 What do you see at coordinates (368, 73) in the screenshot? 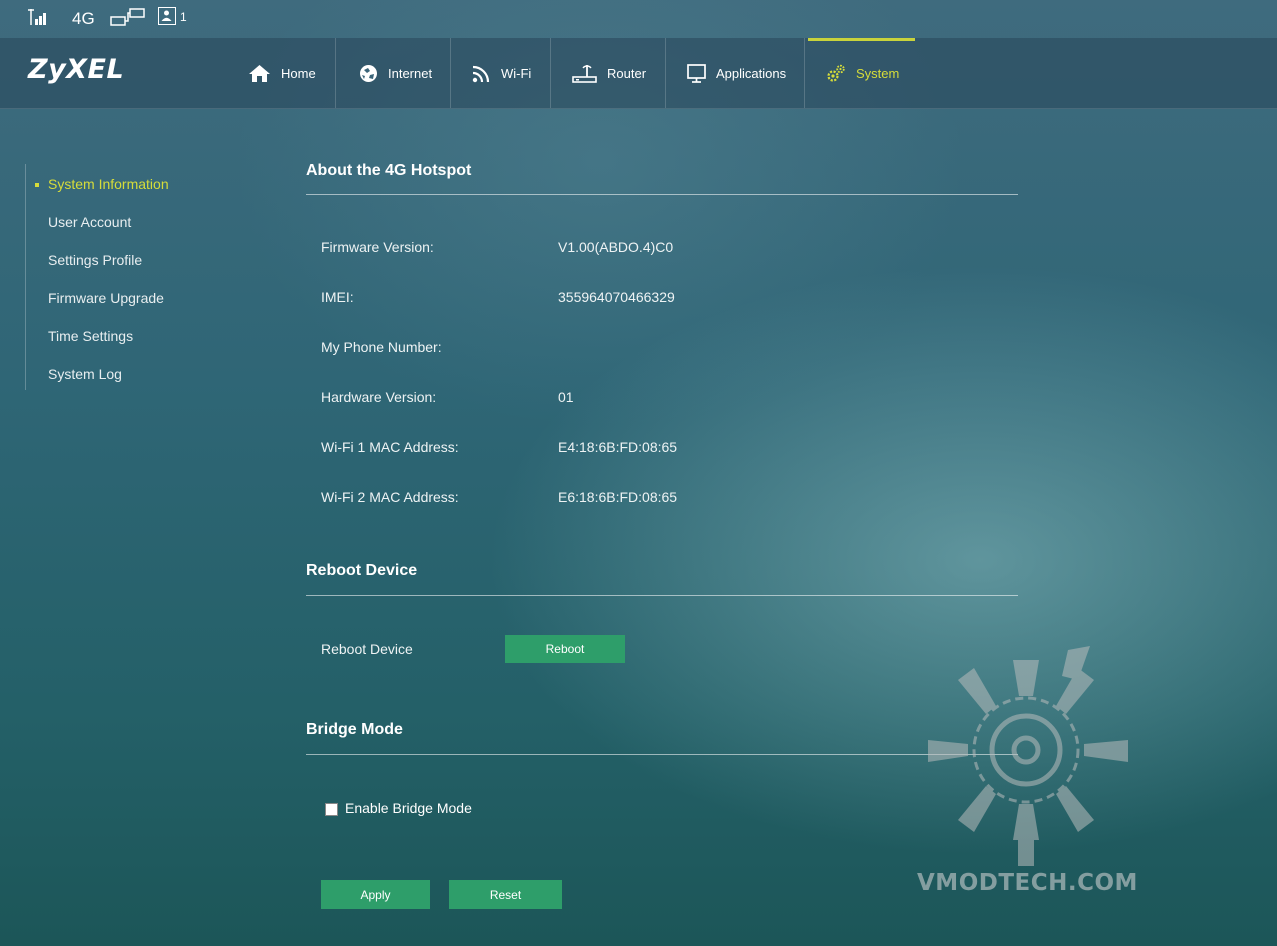
I see `globe-icon` at bounding box center [368, 73].